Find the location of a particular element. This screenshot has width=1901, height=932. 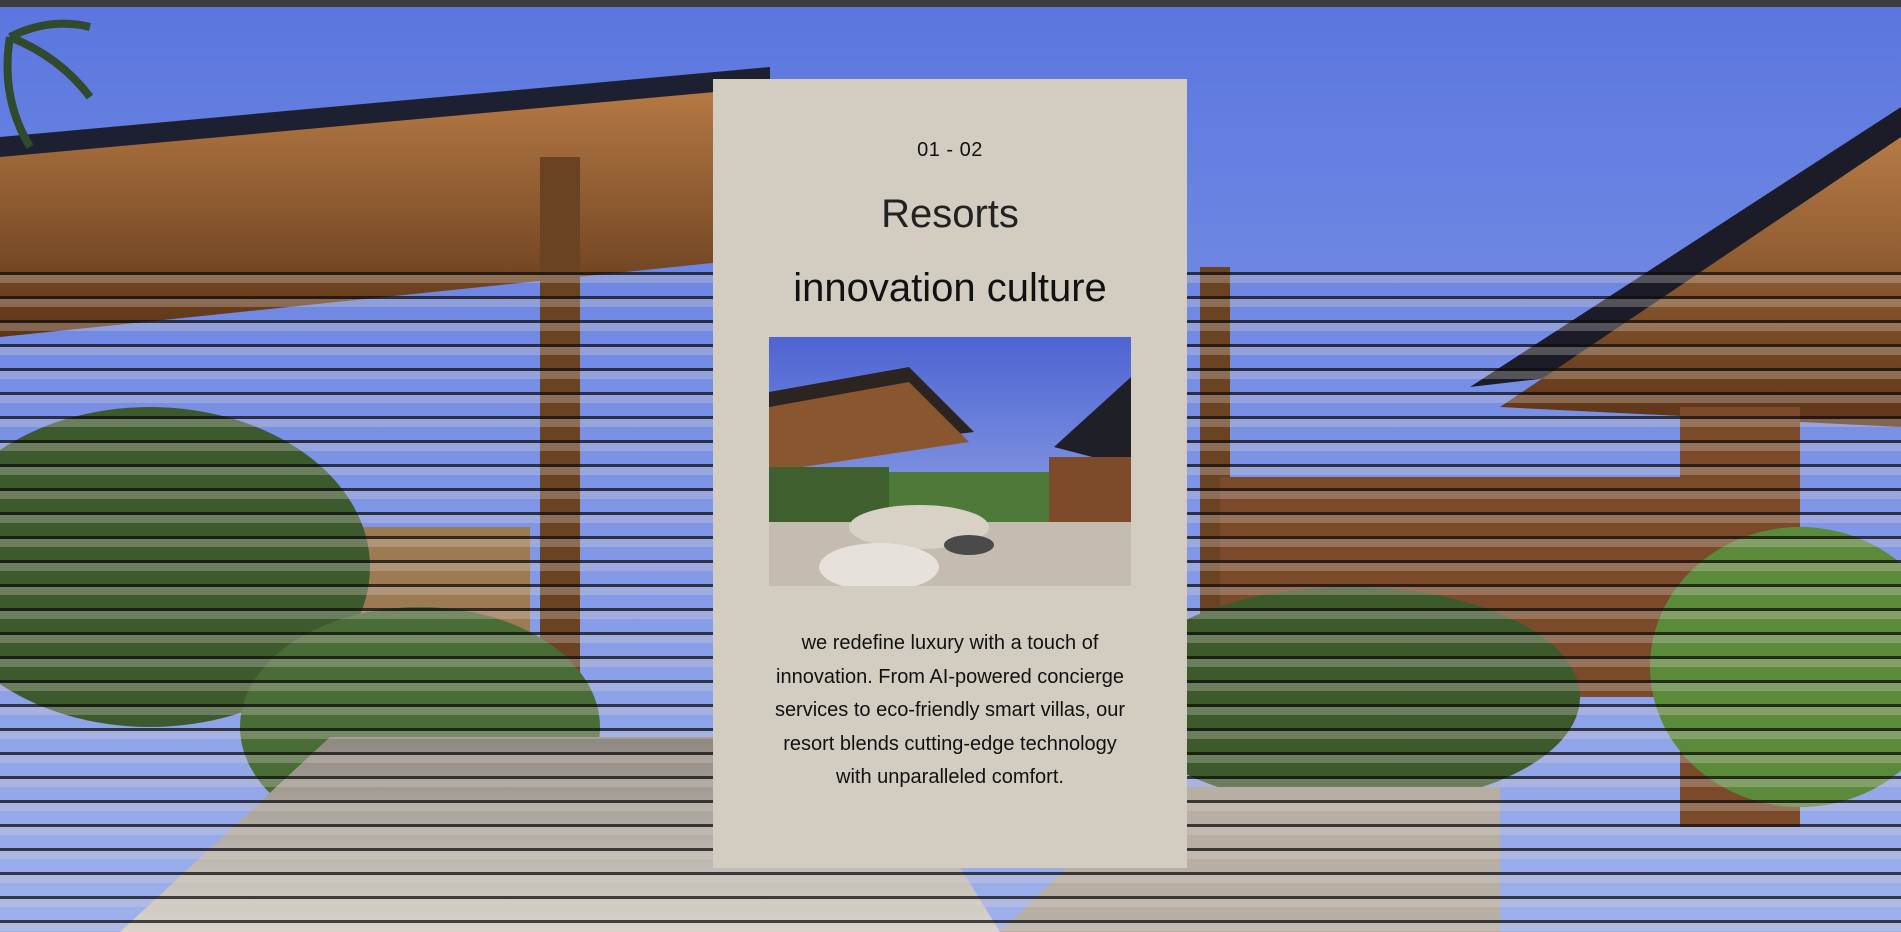

slide-counter: 01 - 02 is located at coordinates (950, 150).